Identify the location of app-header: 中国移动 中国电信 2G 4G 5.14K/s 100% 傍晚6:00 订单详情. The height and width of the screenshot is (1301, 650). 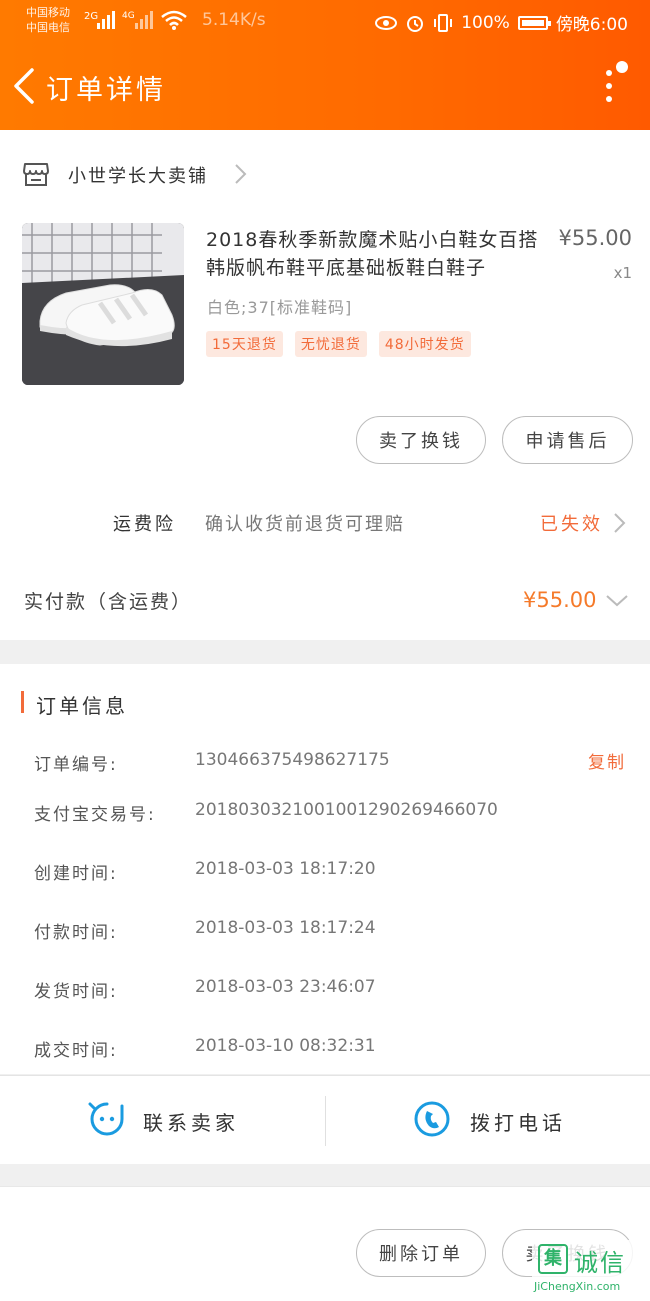
(325, 65).